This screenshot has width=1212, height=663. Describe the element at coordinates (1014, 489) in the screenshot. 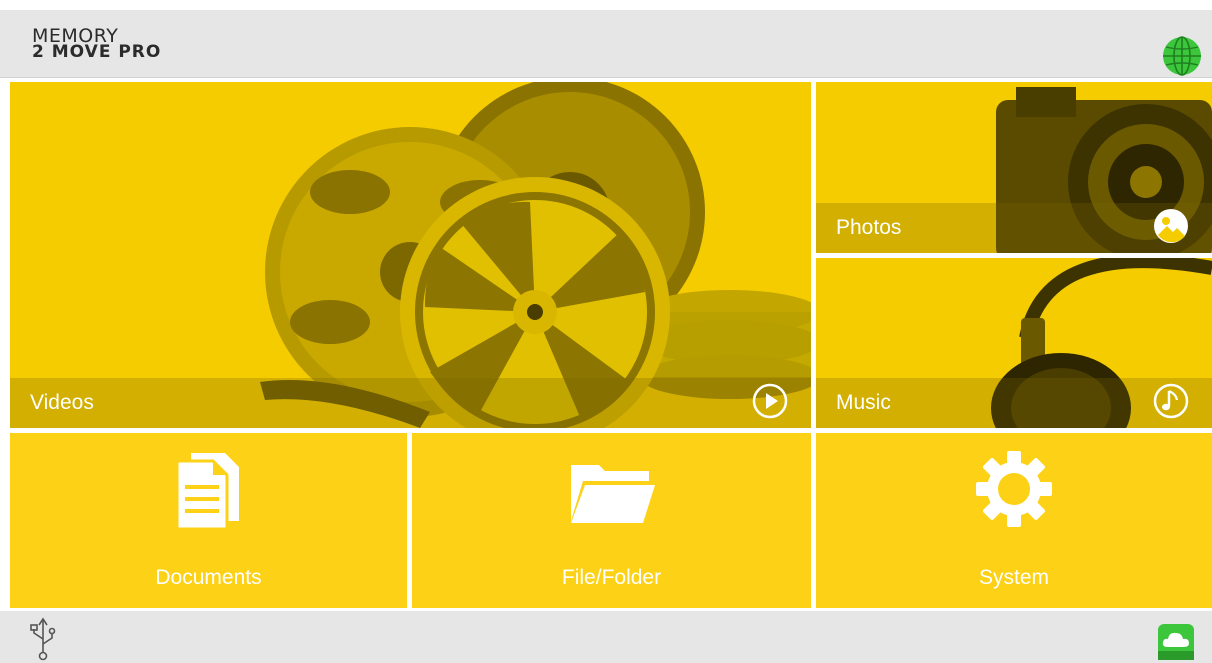

I see `gear-icon` at that location.